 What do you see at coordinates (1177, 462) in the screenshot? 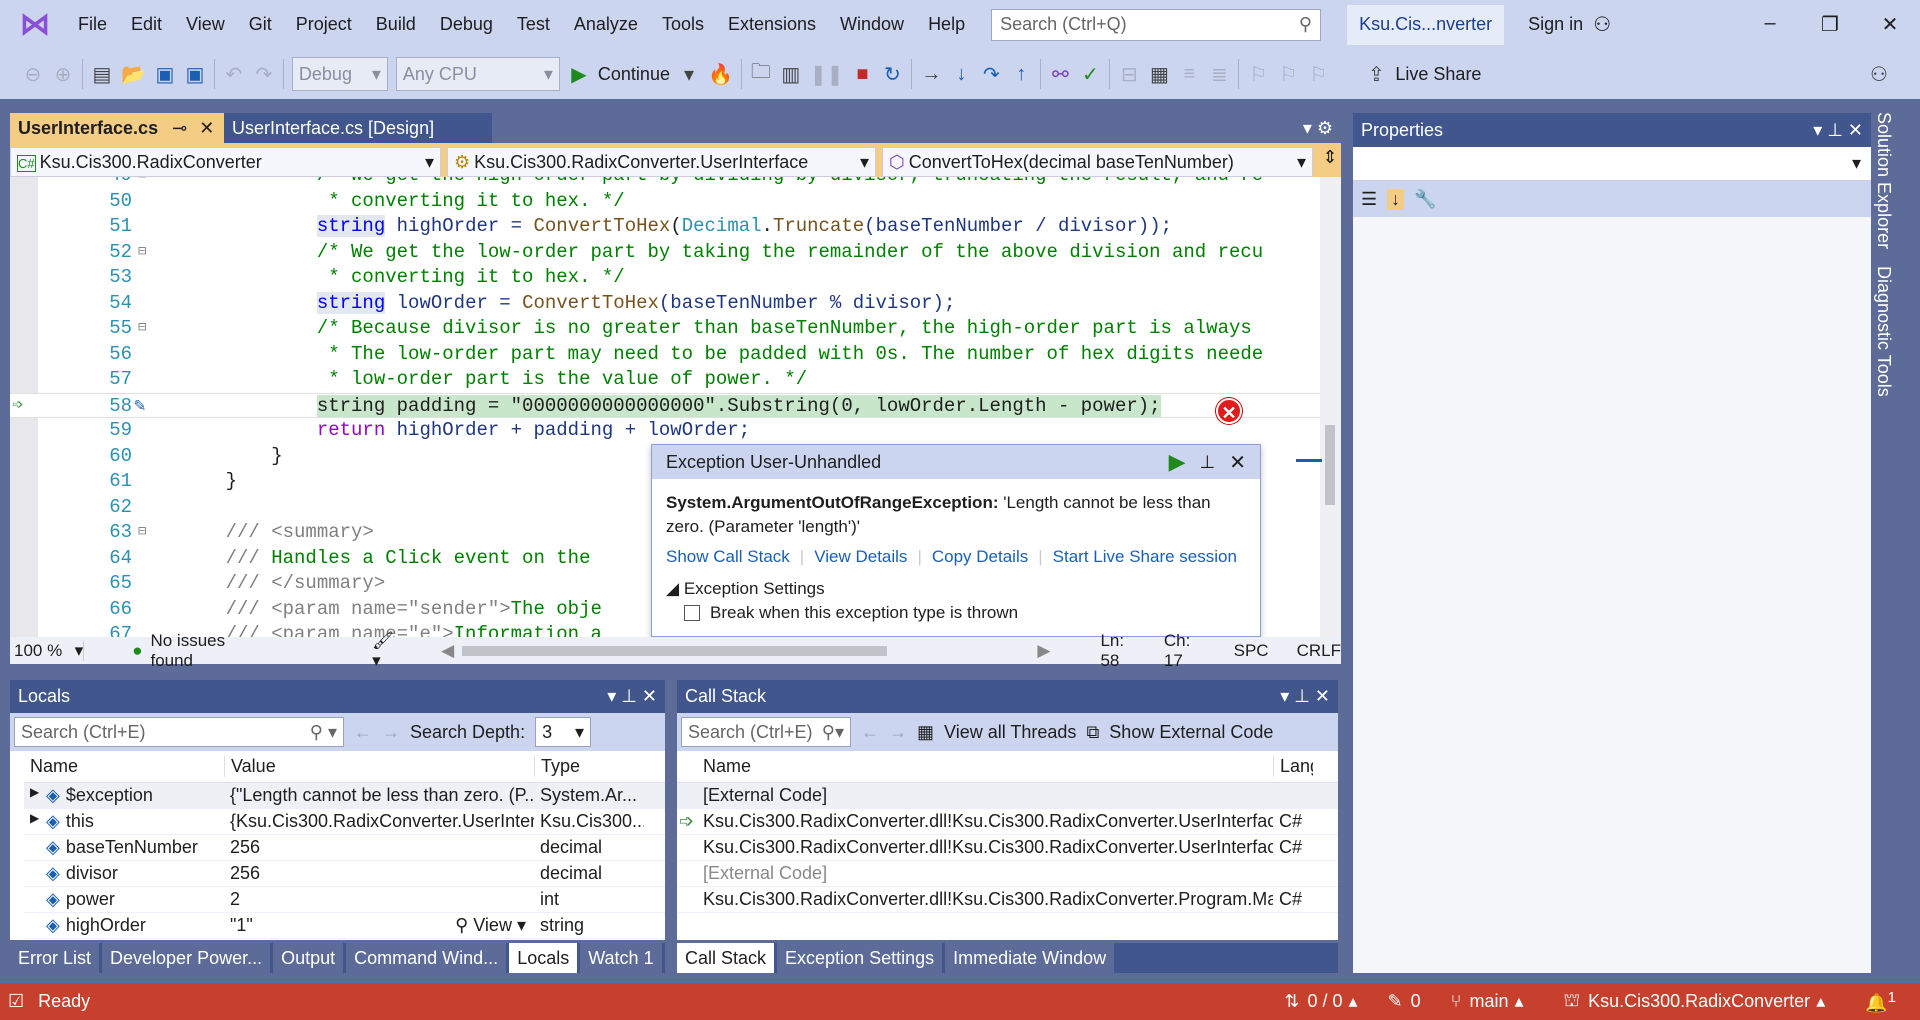
I see `continue-icon: ▶` at bounding box center [1177, 462].